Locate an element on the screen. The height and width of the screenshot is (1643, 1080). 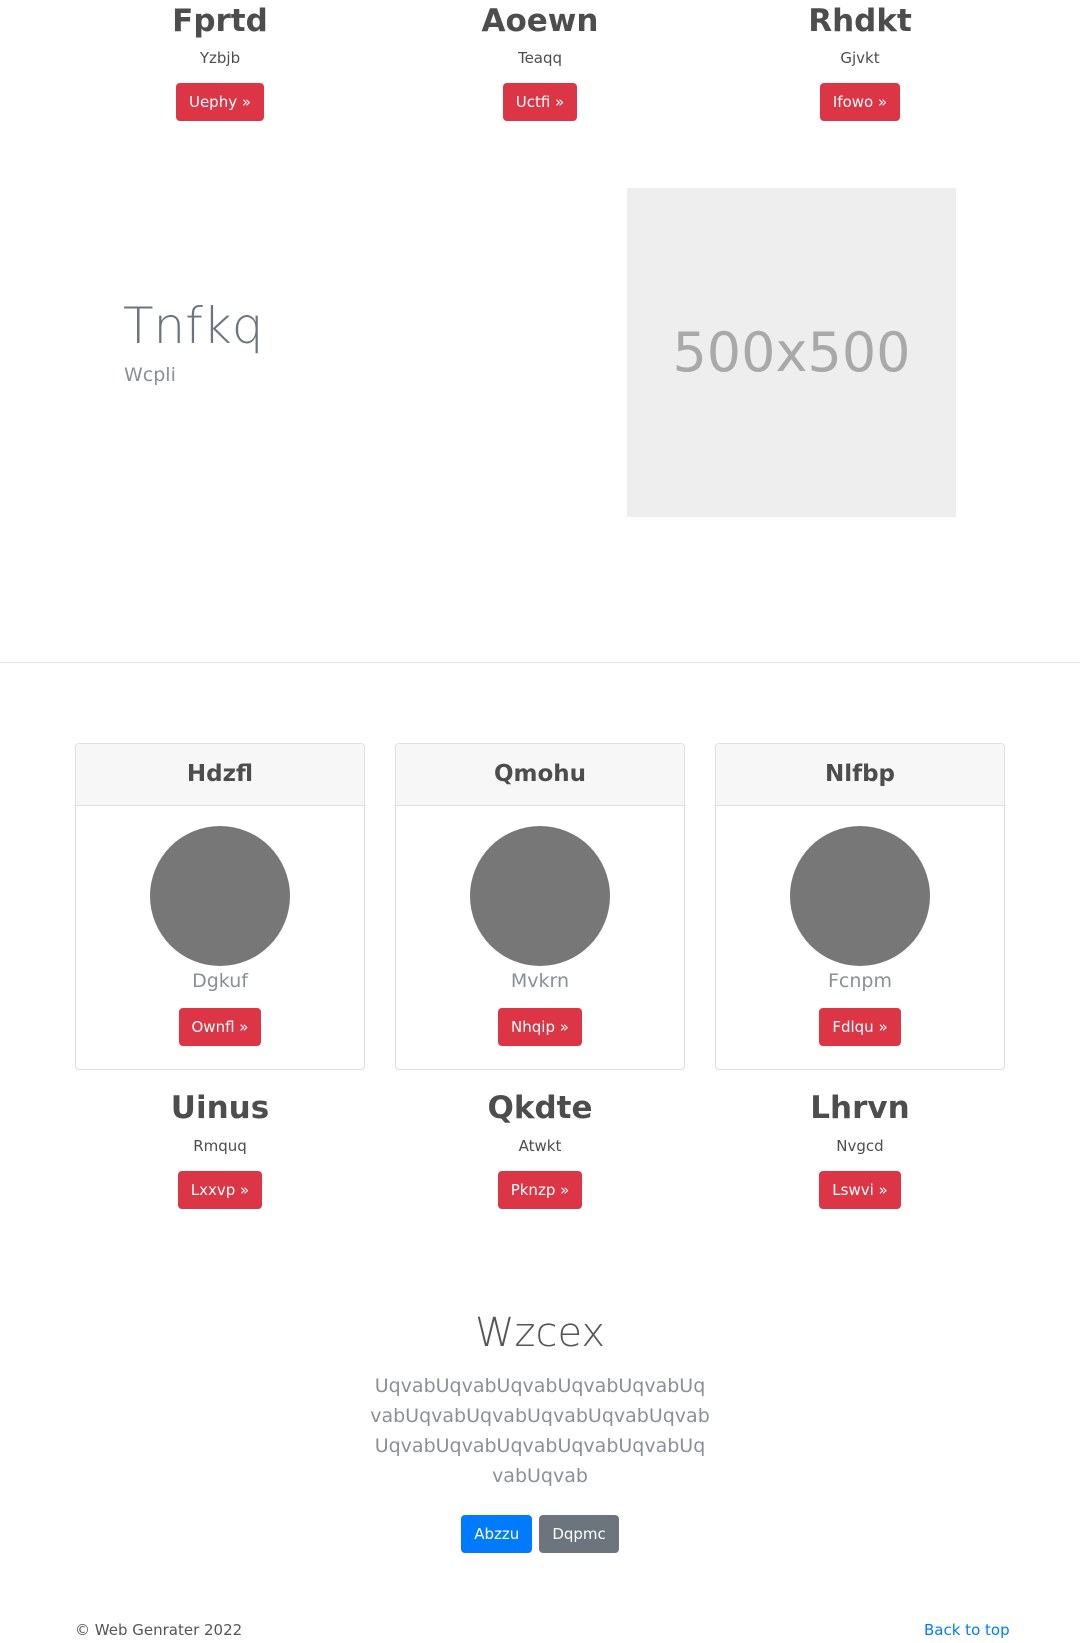
jumbotron-buttons: Abzzu Dqpmc is located at coordinates (540, 1534).